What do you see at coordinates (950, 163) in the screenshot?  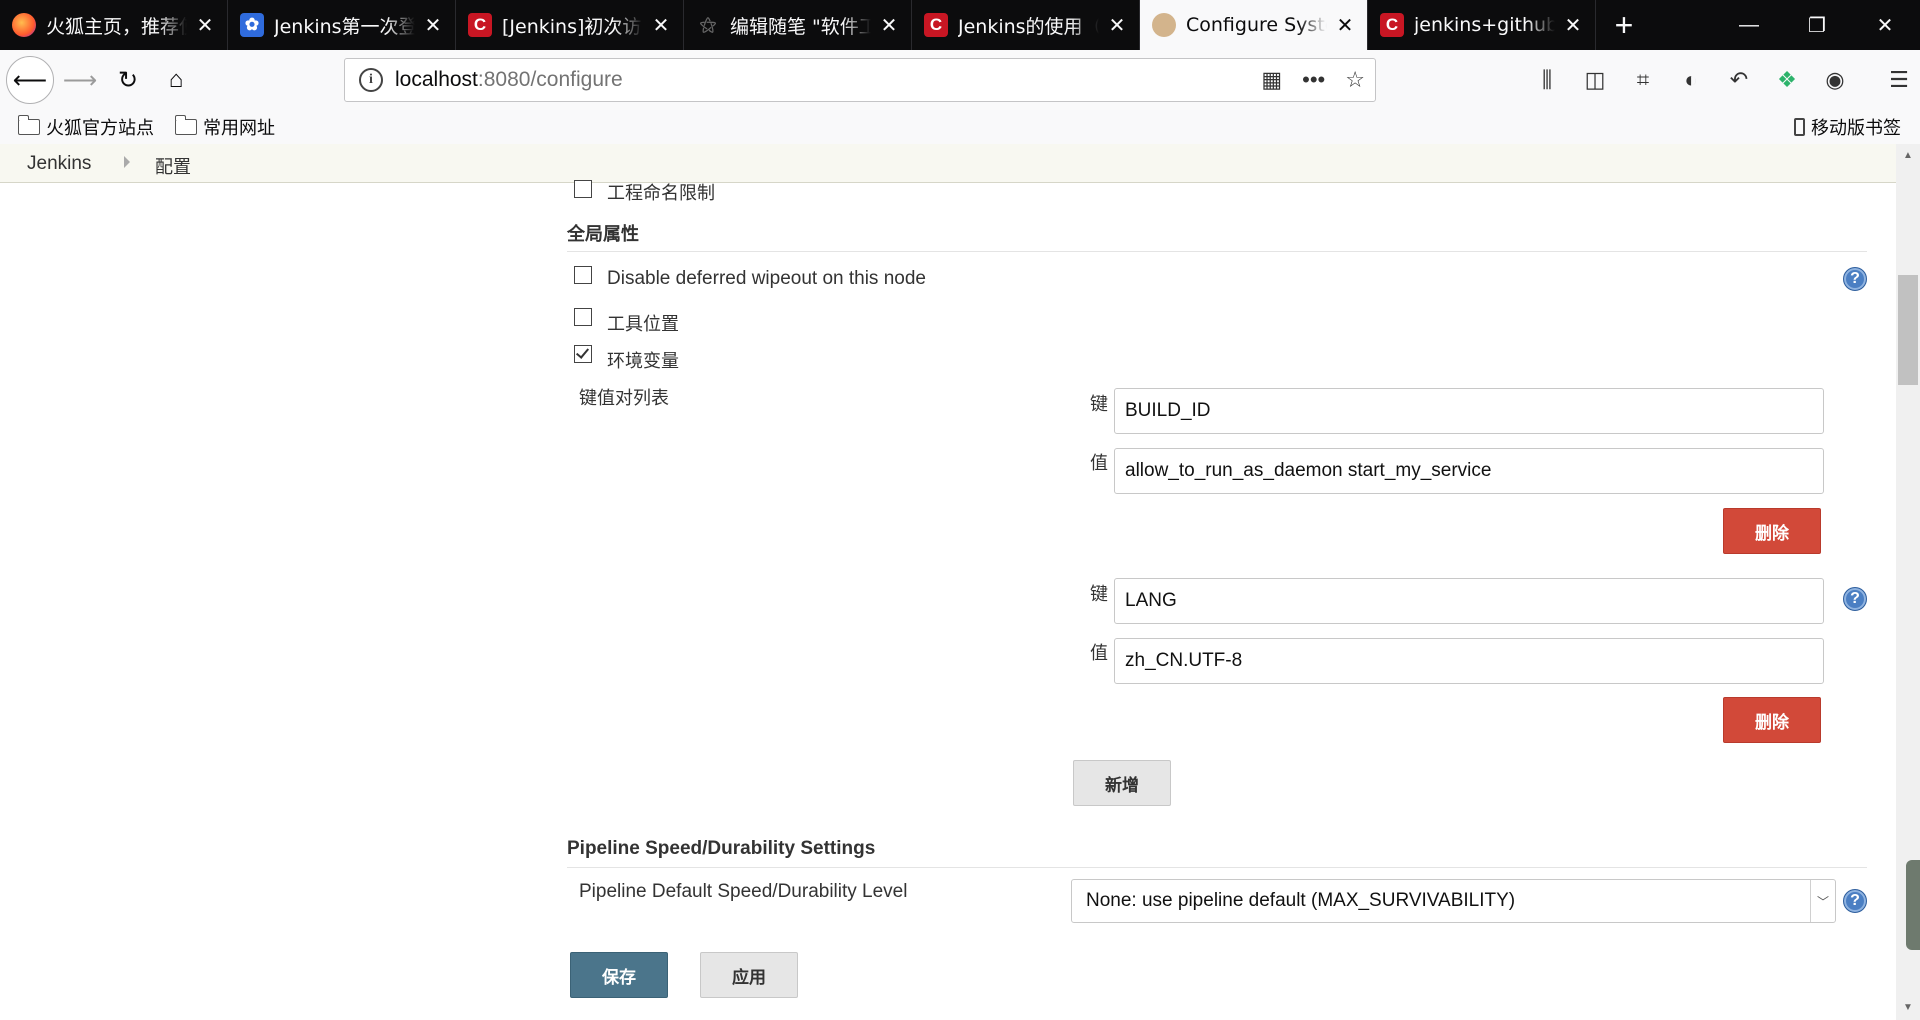 I see `breadcrumb: Jenkins 配置` at bounding box center [950, 163].